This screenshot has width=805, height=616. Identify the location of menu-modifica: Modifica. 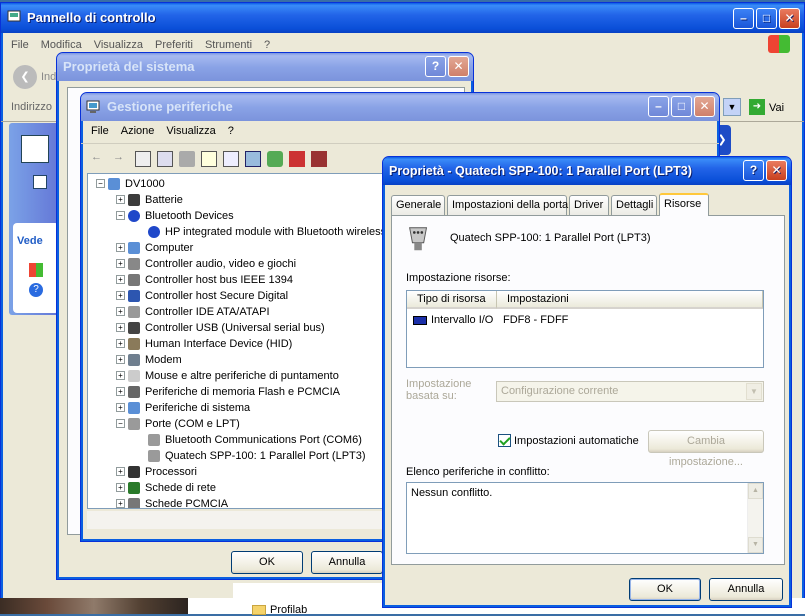
(61, 45).